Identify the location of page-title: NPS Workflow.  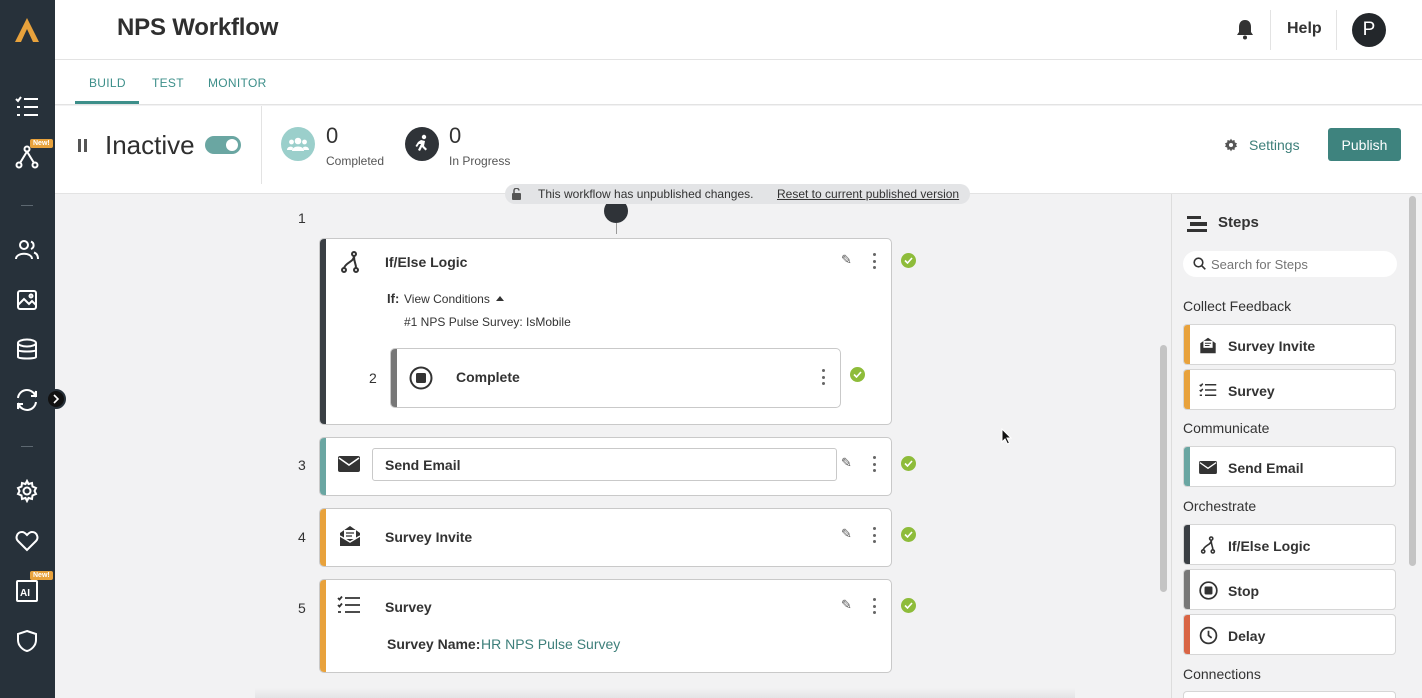
(198, 27).